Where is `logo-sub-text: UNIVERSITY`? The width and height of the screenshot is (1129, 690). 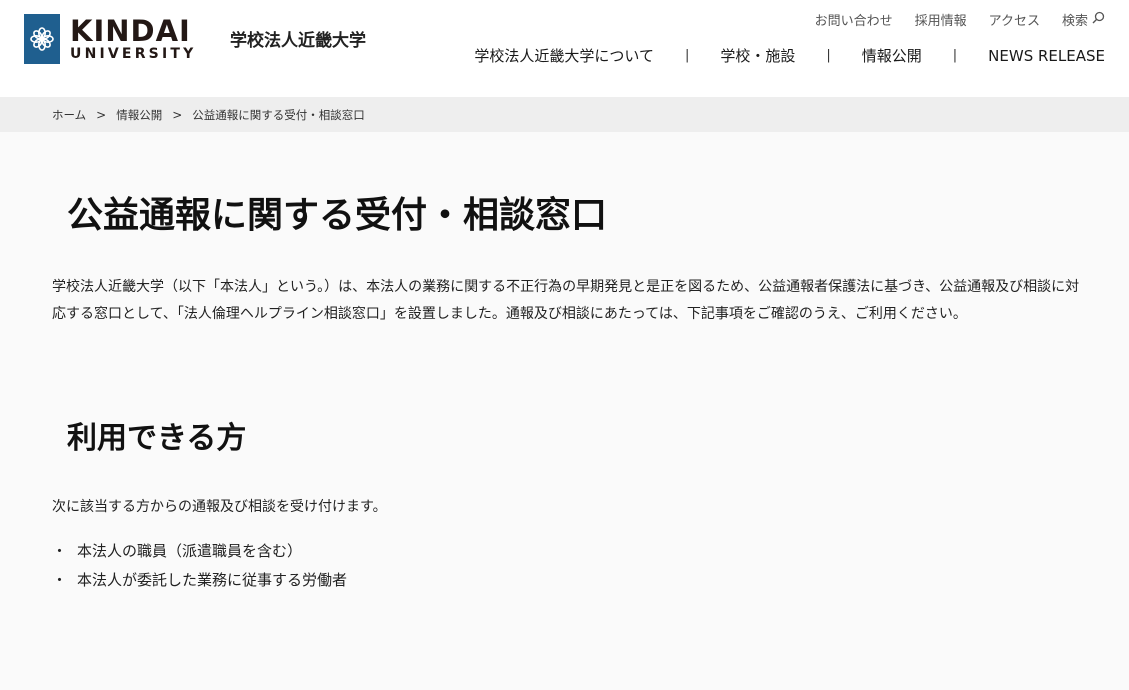 logo-sub-text: UNIVERSITY is located at coordinates (133, 54).